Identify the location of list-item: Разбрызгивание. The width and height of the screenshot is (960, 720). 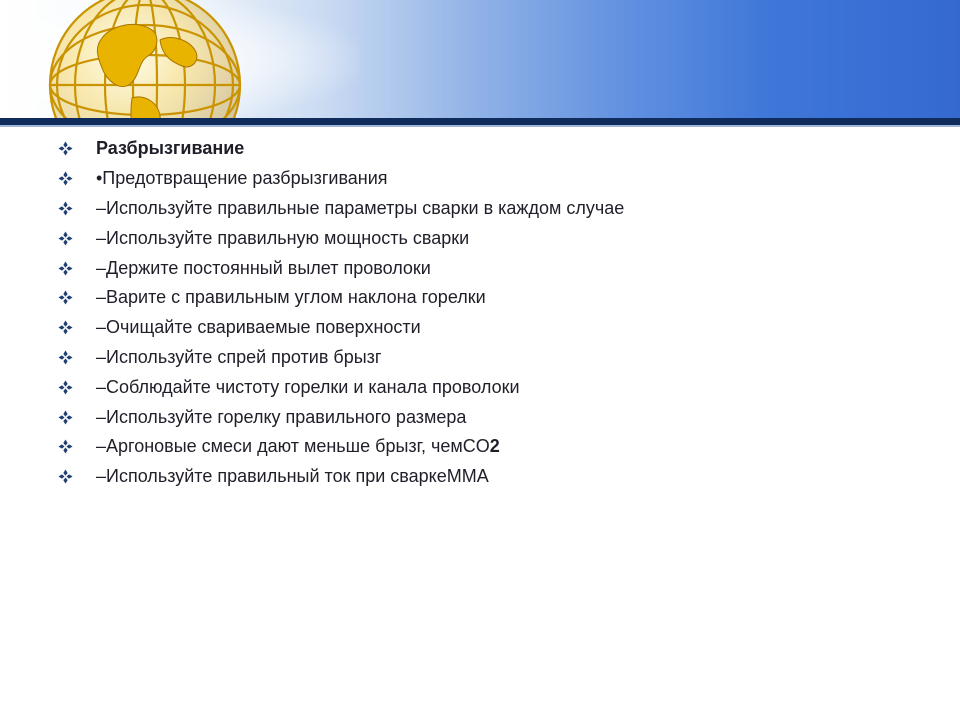
(488, 149).